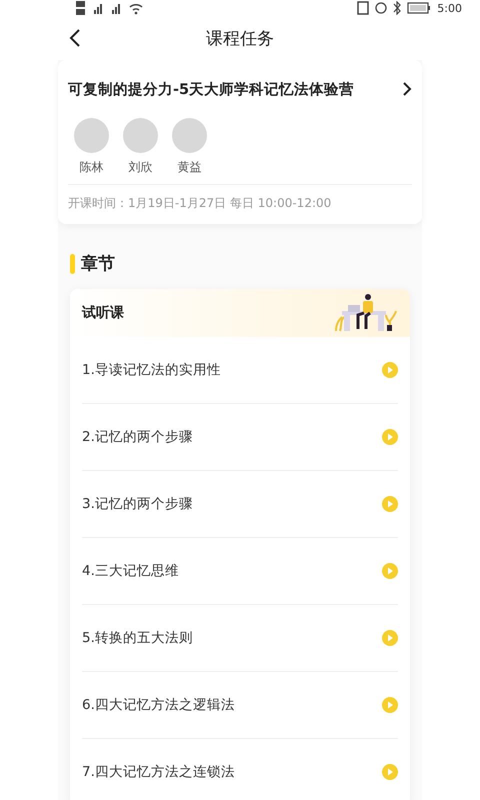  I want to click on lesson-title: 5.转换的五大法则, so click(137, 638).